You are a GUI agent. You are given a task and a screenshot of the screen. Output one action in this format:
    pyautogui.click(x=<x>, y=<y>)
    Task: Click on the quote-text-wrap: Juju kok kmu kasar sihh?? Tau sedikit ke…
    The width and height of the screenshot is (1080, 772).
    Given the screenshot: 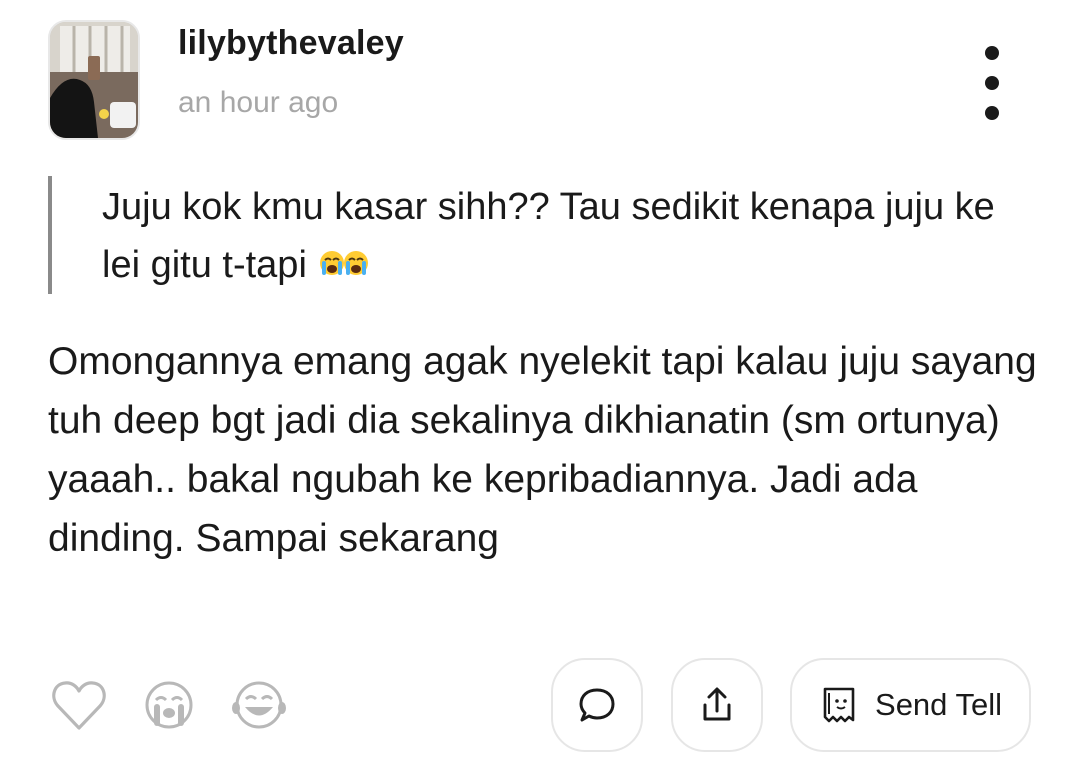 What is the action you would take?
    pyautogui.click(x=560, y=240)
    